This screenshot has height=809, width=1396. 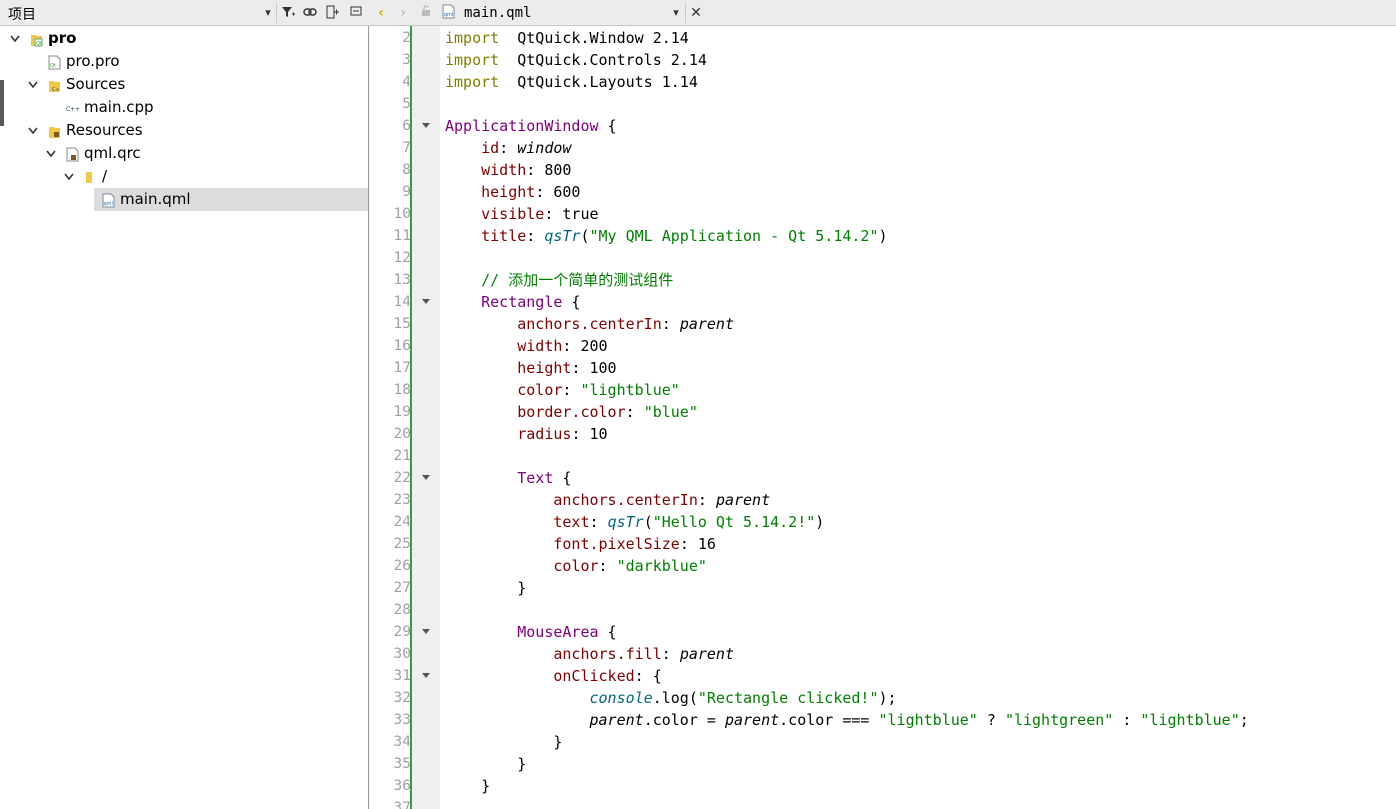 I want to click on code-line: width: 200, so click(x=526, y=346).